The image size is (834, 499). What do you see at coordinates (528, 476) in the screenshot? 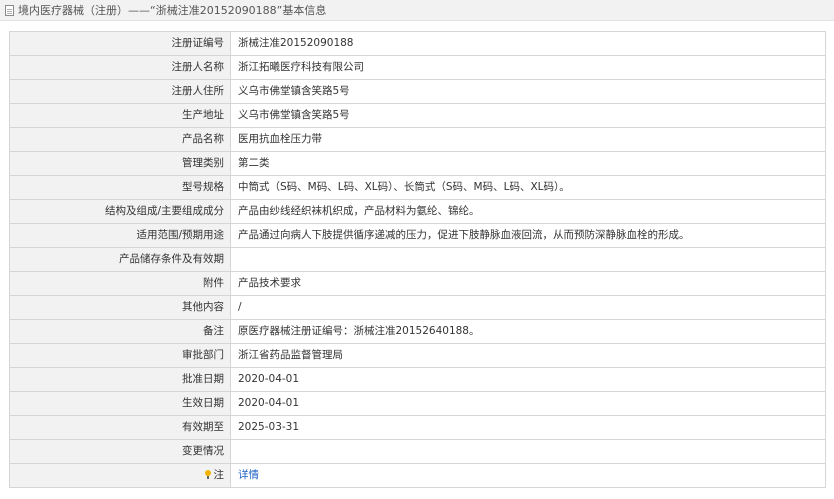
I see `note-value-cell: 详情` at bounding box center [528, 476].